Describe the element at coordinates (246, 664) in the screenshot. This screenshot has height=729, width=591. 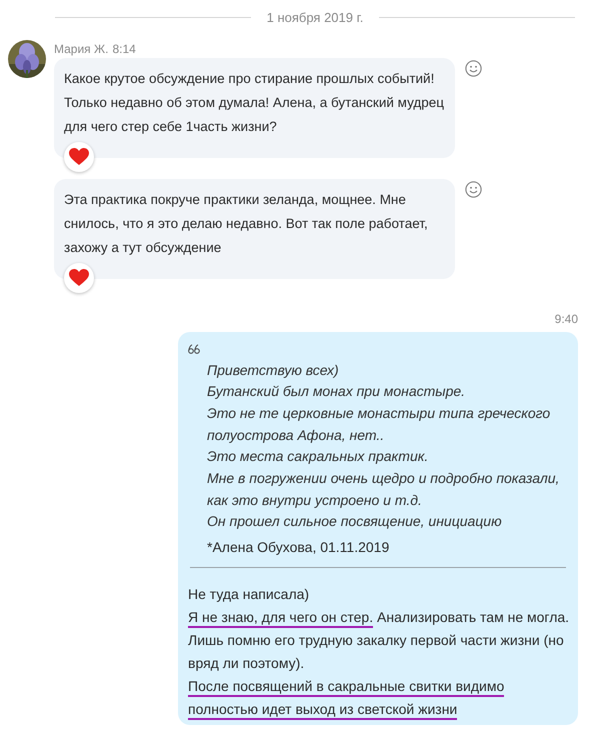
I see `message-text: вряд ли поэтому).` at that location.